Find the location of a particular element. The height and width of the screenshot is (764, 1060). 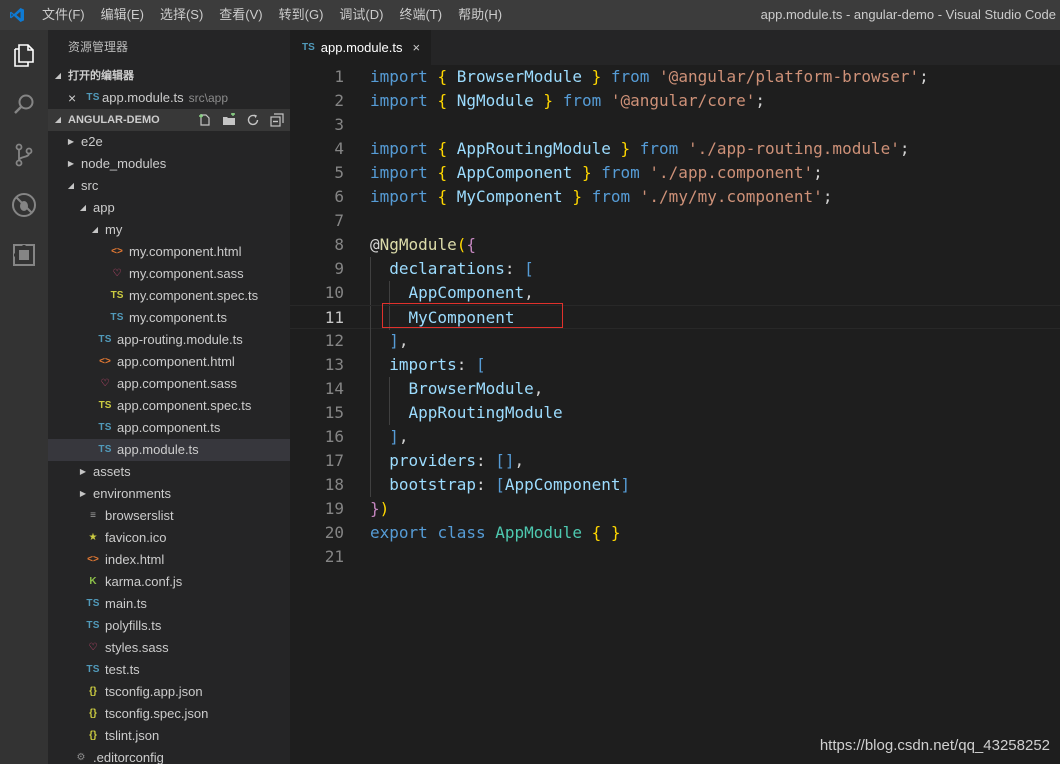

menu-item: 终端(T) is located at coordinates (420, 15).